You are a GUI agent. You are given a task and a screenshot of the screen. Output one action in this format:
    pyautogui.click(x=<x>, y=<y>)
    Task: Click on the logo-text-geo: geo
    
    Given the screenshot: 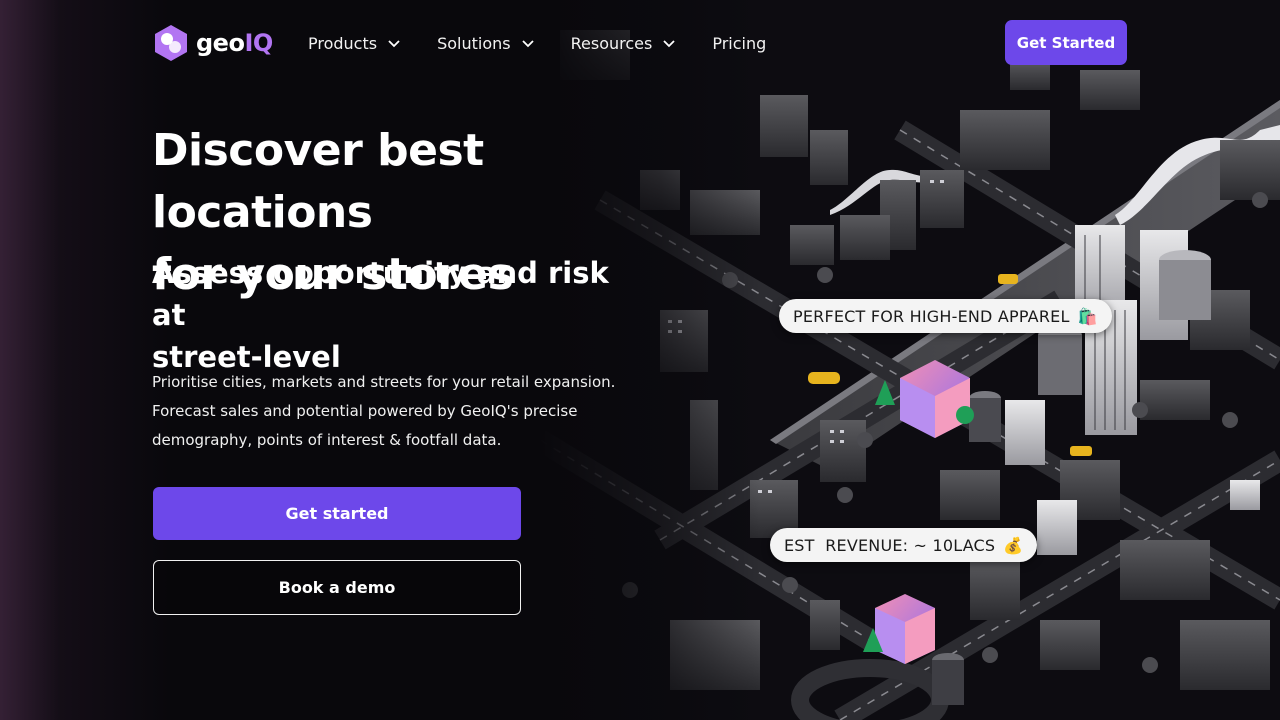 What is the action you would take?
    pyautogui.click(x=220, y=43)
    